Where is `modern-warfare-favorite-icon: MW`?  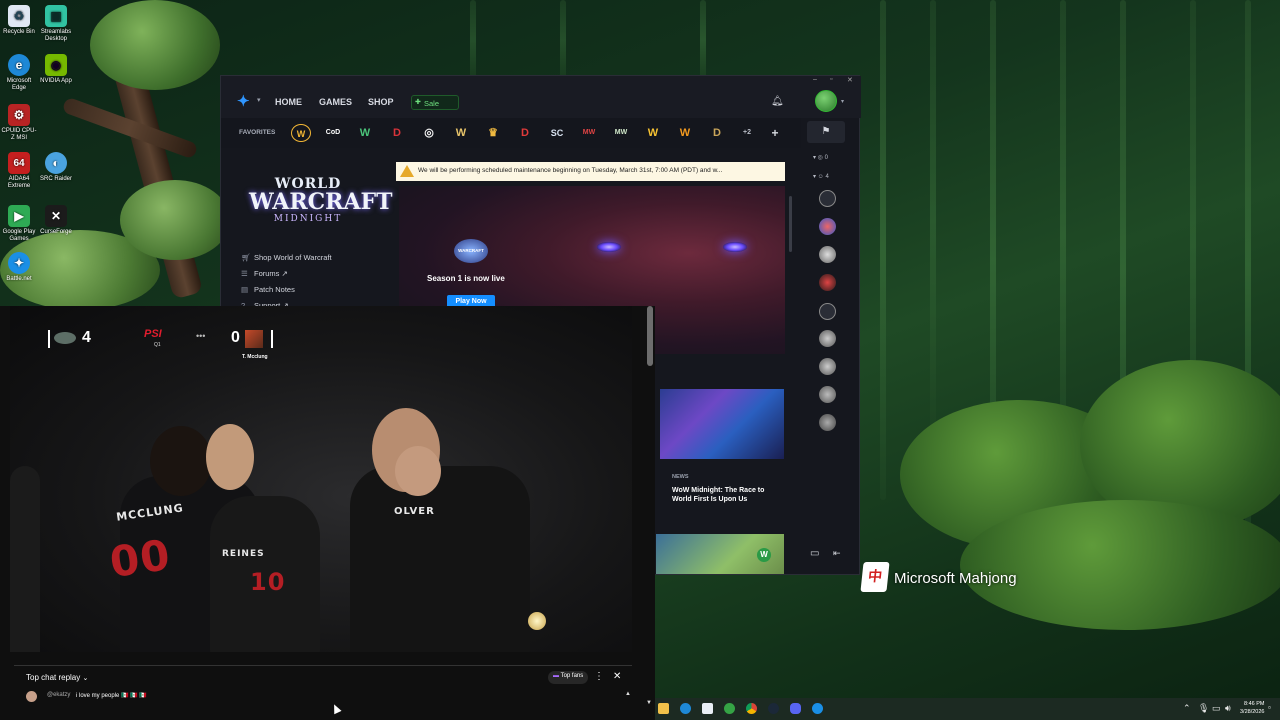 modern-warfare-favorite-icon: MW is located at coordinates (589, 133).